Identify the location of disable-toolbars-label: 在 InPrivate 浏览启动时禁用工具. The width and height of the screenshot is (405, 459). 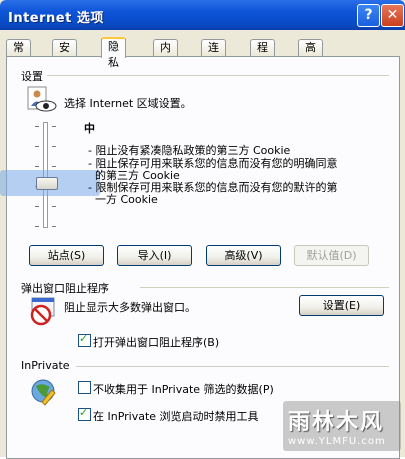
(176, 416).